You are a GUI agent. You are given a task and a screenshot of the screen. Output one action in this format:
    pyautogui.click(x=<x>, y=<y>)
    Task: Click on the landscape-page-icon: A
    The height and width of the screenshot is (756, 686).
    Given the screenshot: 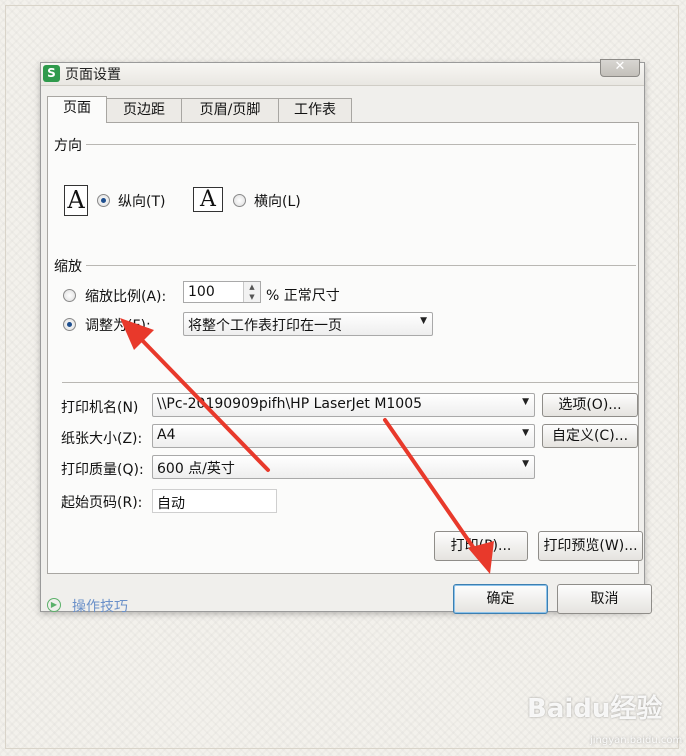 What is the action you would take?
    pyautogui.click(x=208, y=199)
    